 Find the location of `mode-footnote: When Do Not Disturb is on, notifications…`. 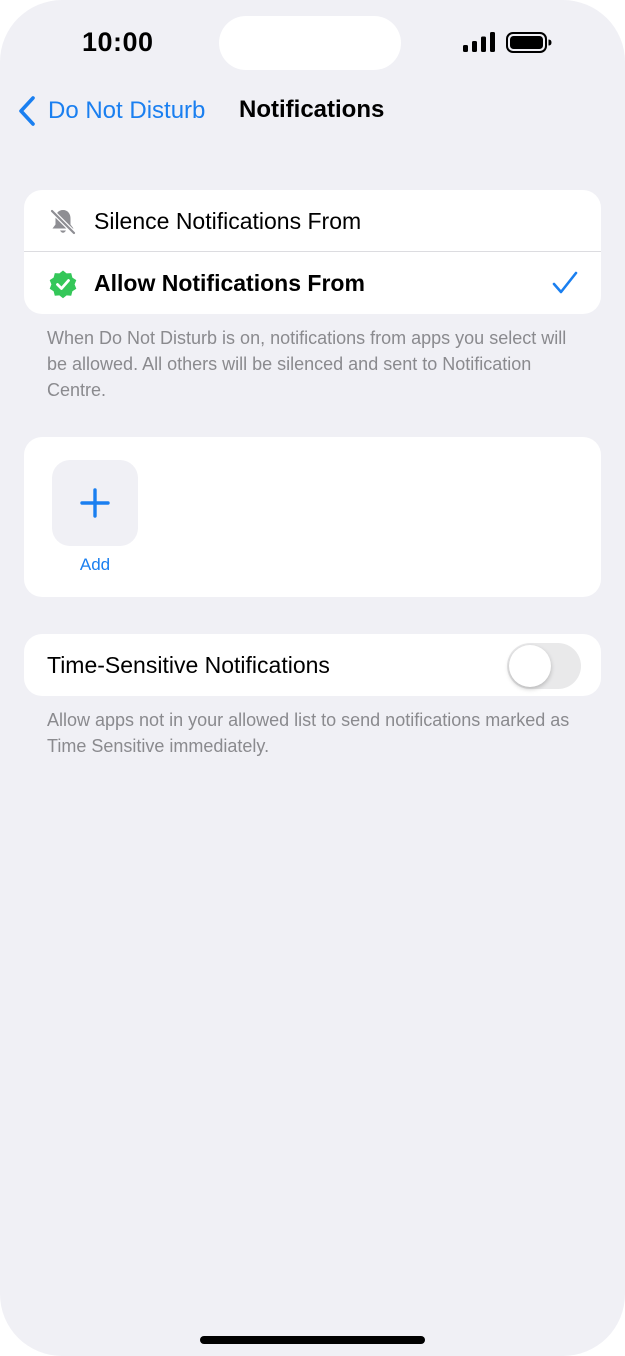

mode-footnote: When Do Not Disturb is on, notifications… is located at coordinates (307, 364).